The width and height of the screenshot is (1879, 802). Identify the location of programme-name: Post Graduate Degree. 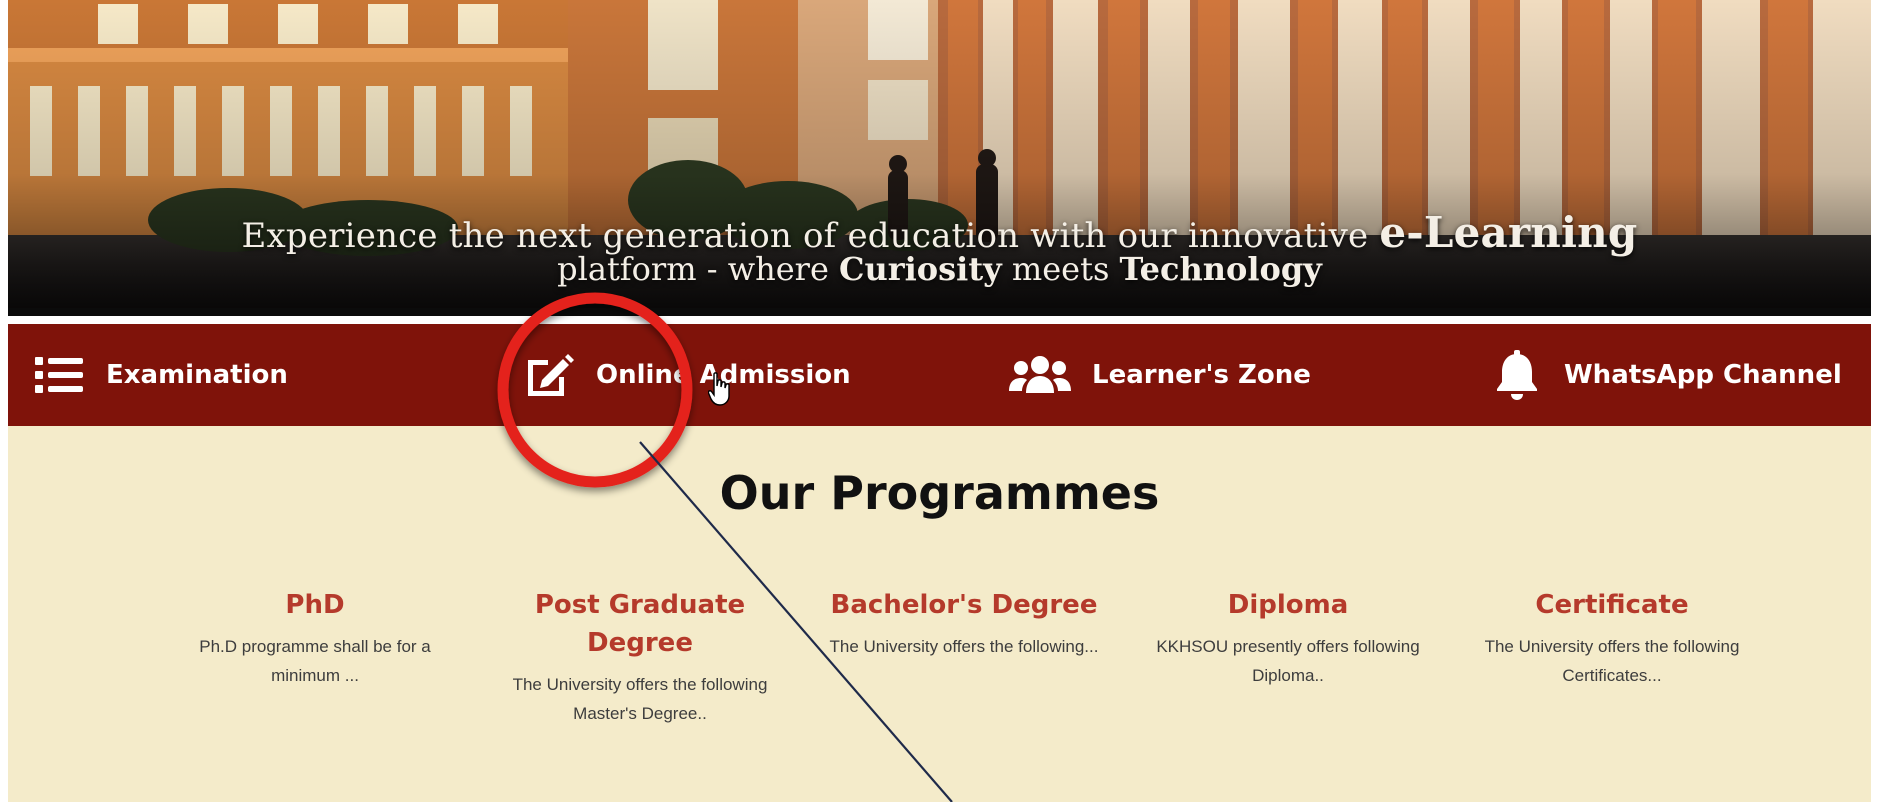
(640, 624).